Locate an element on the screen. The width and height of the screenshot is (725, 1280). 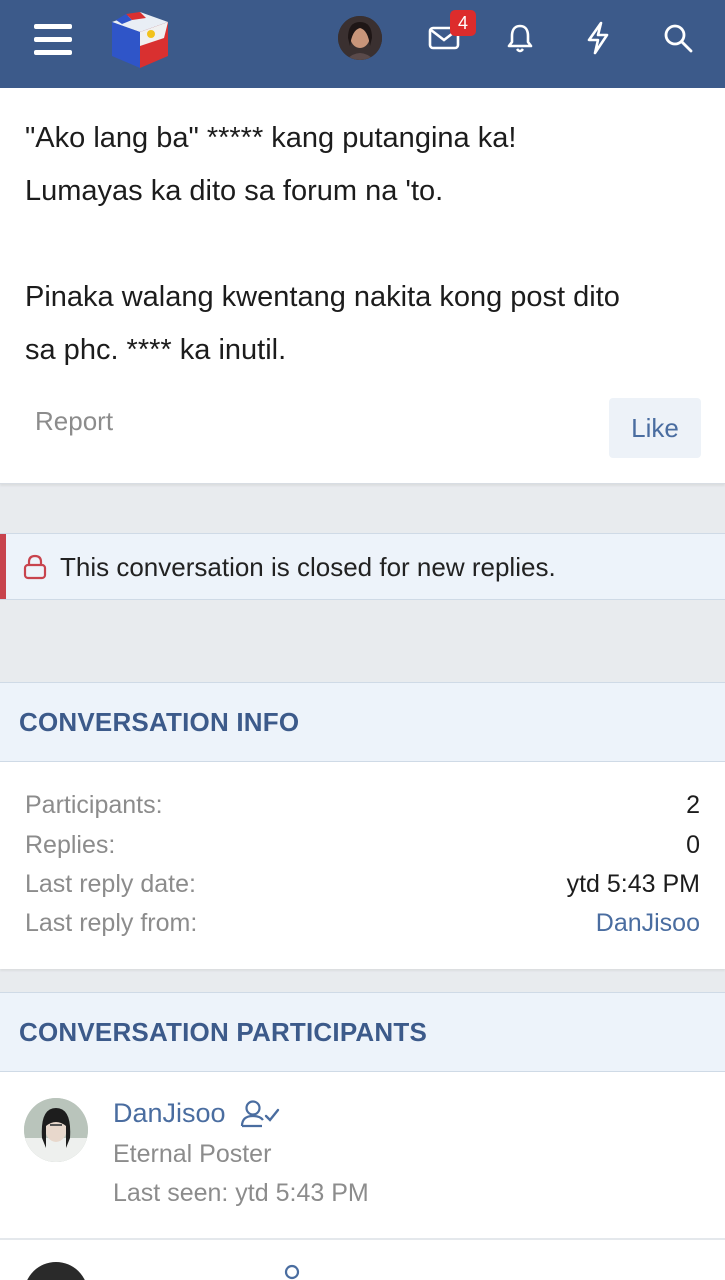
message-line: "Ako lang ba" ***** kang putangina ka! is located at coordinates (271, 138).